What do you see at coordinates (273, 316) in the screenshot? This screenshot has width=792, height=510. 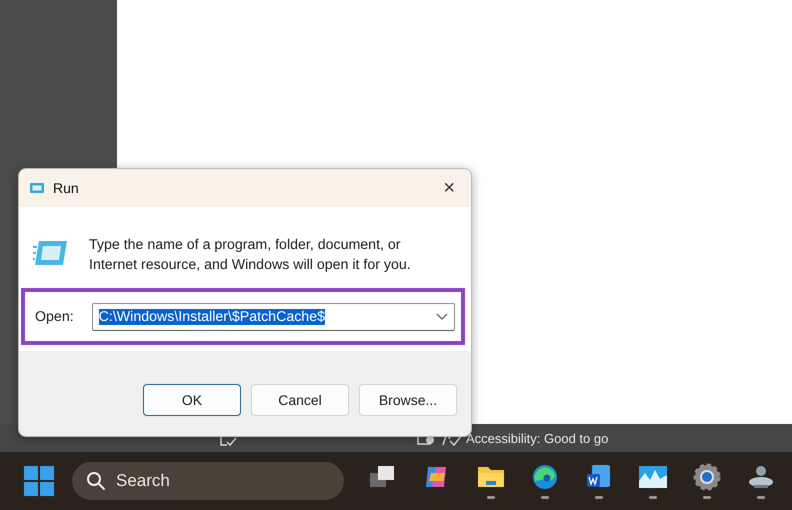 I see `open-field: C:\Windows\Installer\$PatchCache$` at bounding box center [273, 316].